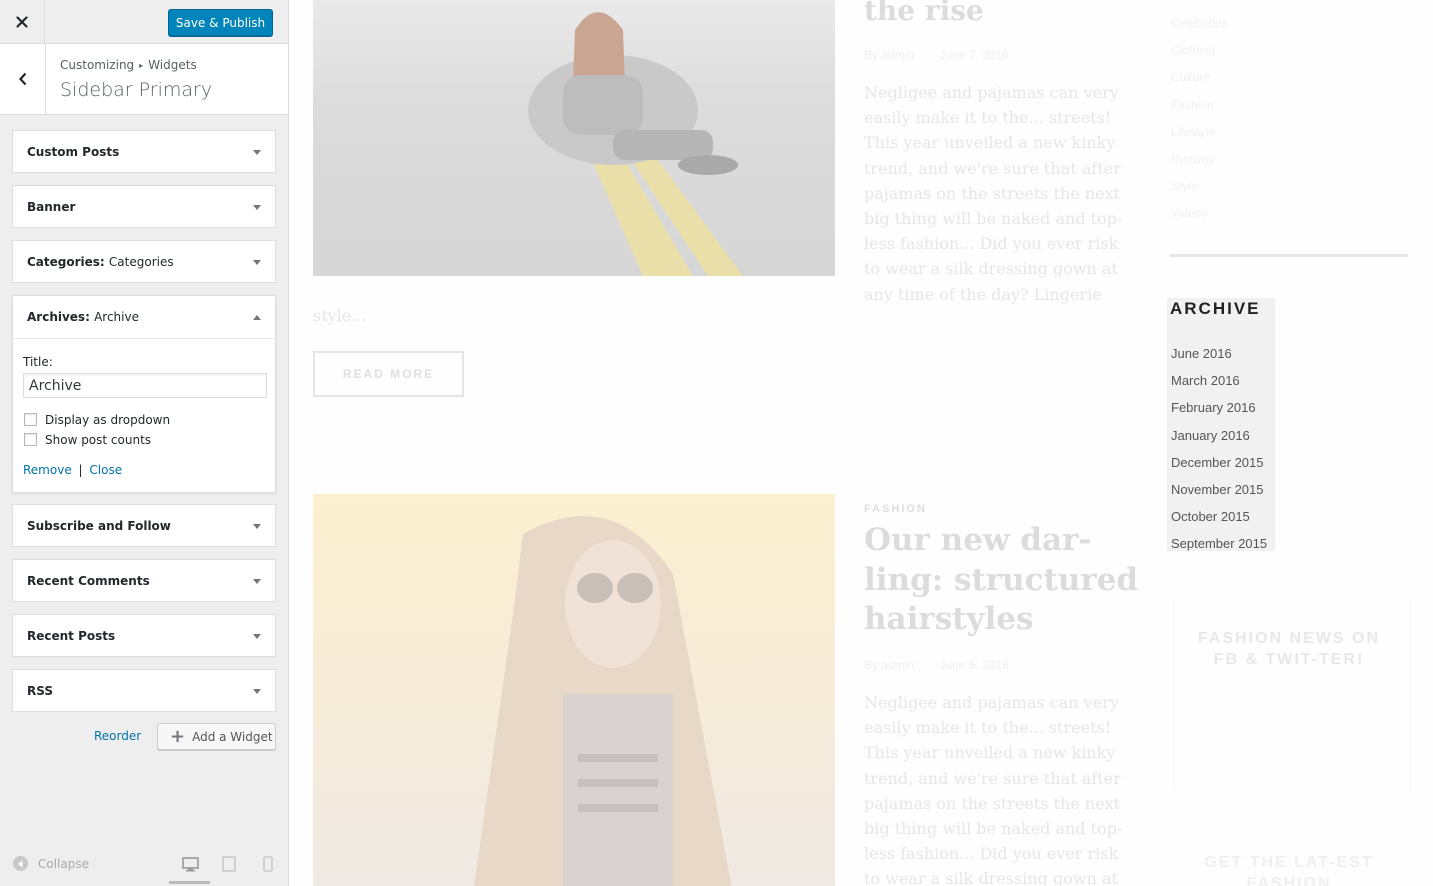 The image size is (1433, 886). I want to click on archive-item: February 2016, so click(1219, 407).